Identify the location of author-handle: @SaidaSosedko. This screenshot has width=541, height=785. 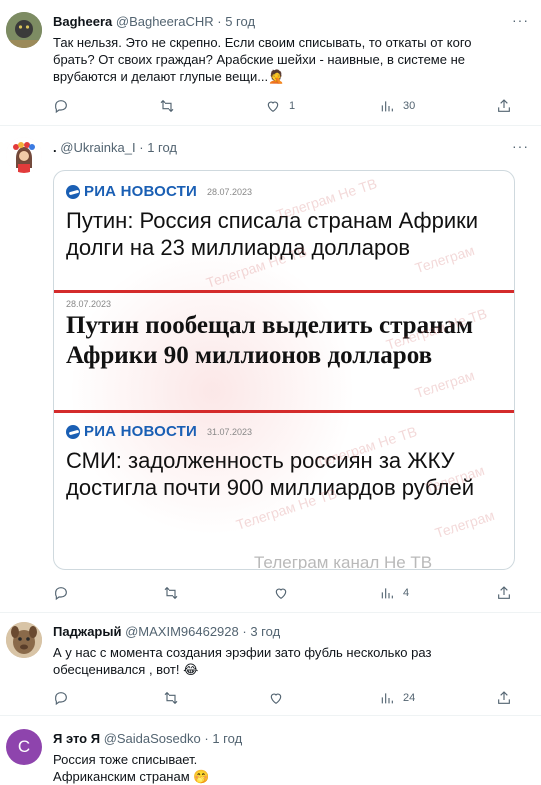
(152, 738).